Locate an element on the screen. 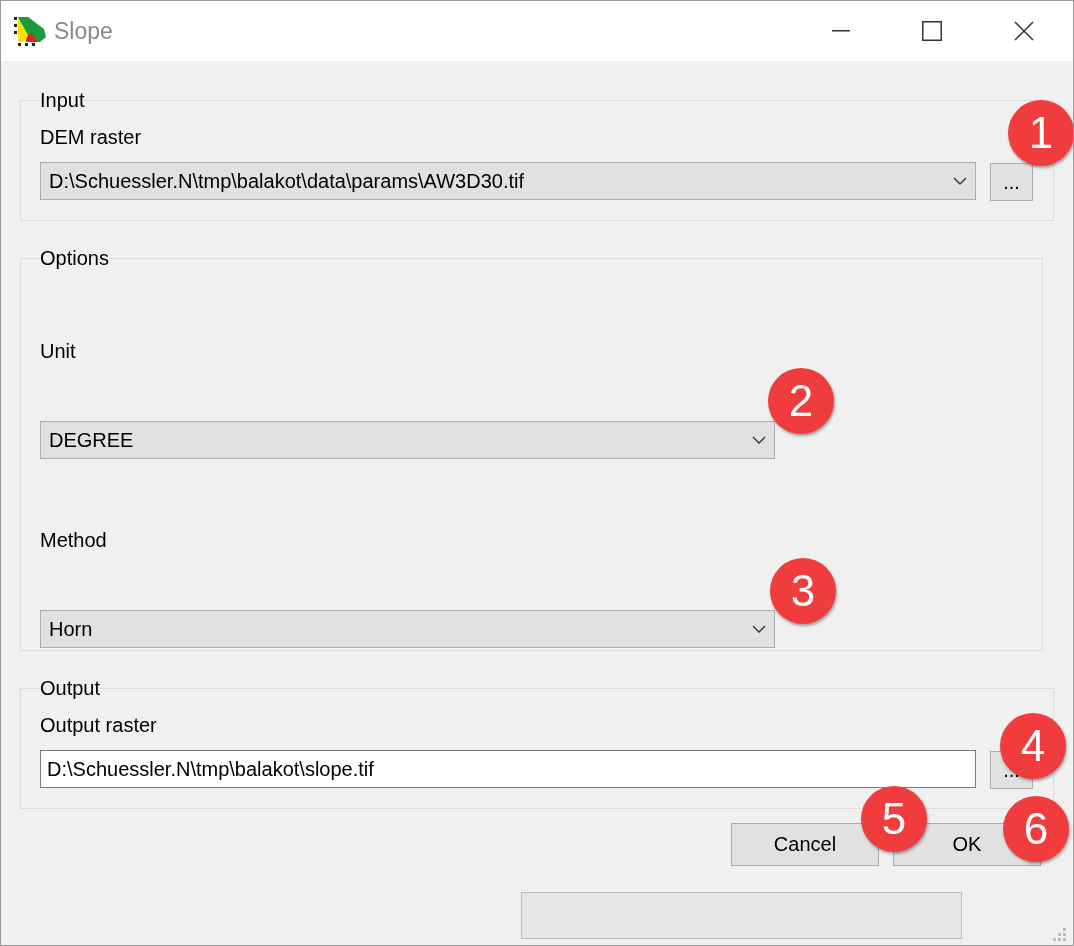  dialog-button: Cancel is located at coordinates (805, 844).